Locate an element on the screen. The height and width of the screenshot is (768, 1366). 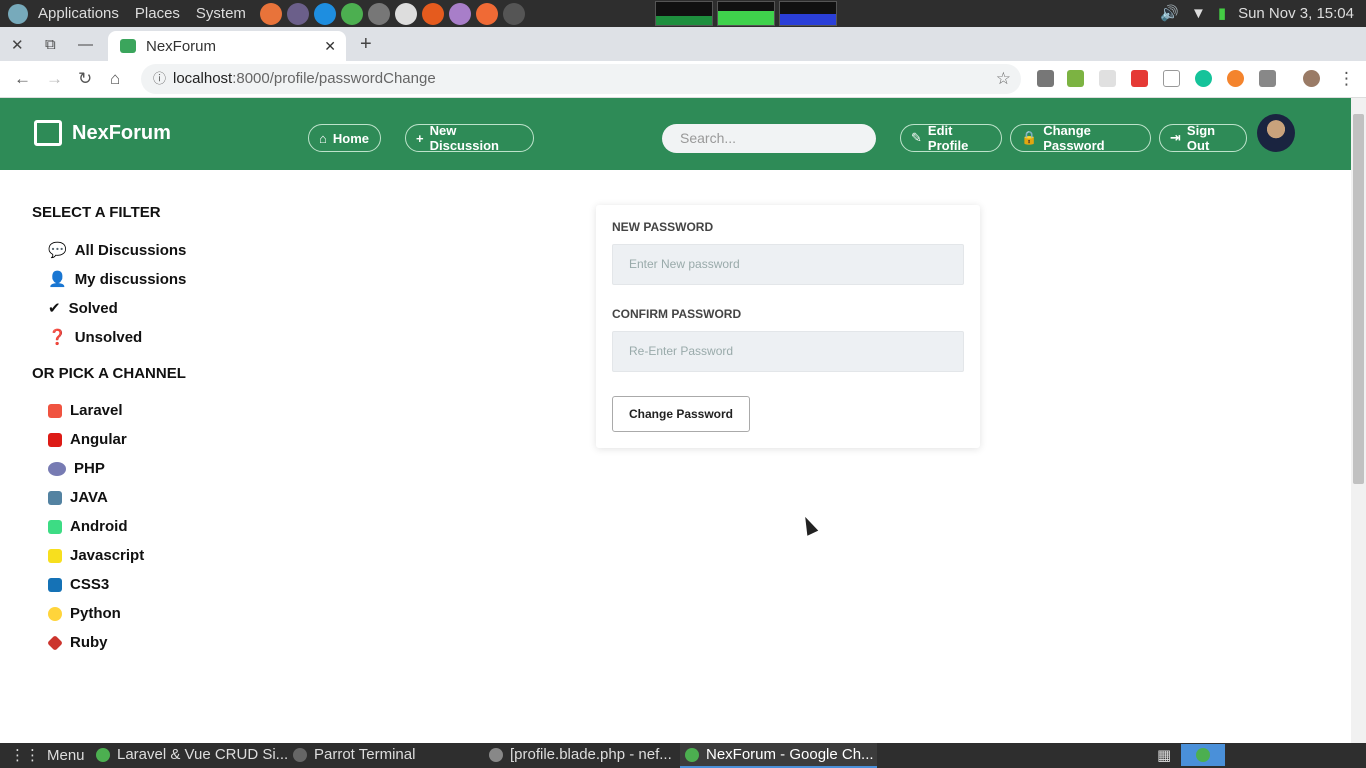
page-scrollbar is located at coordinates (1358, 420).